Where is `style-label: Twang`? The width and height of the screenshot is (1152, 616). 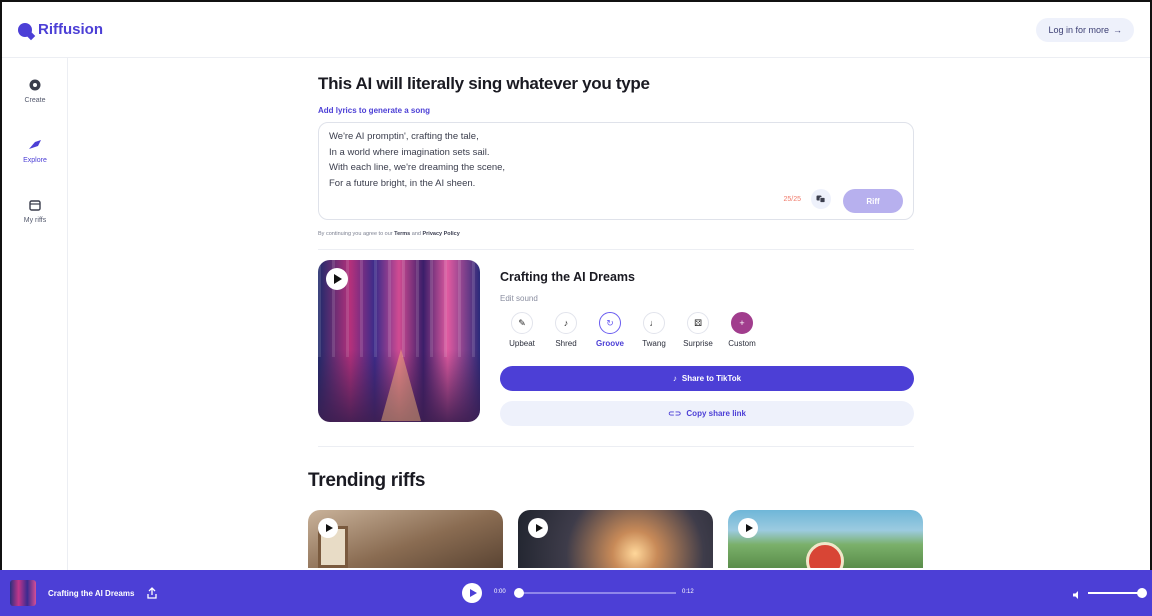
style-label: Twang is located at coordinates (654, 343).